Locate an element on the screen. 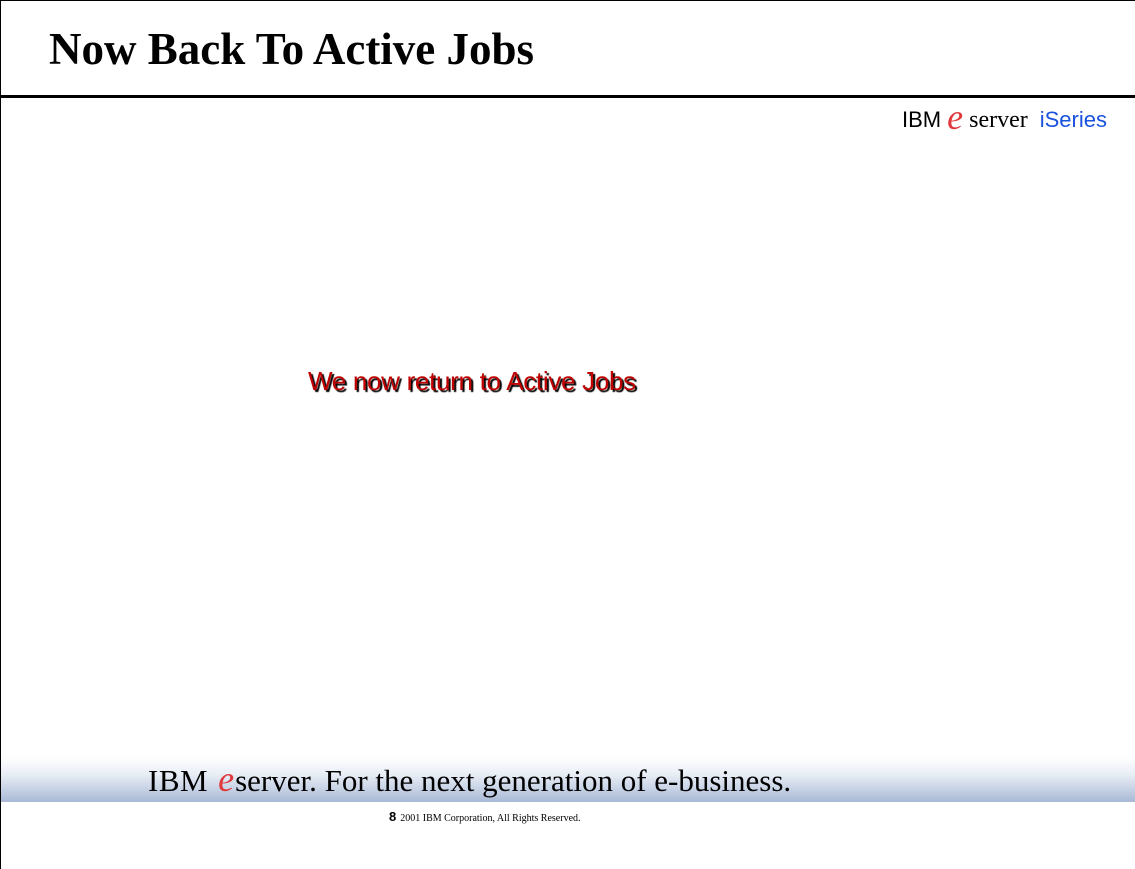 The width and height of the screenshot is (1135, 869). slide-title: Now Back To Active Jobs is located at coordinates (292, 49).